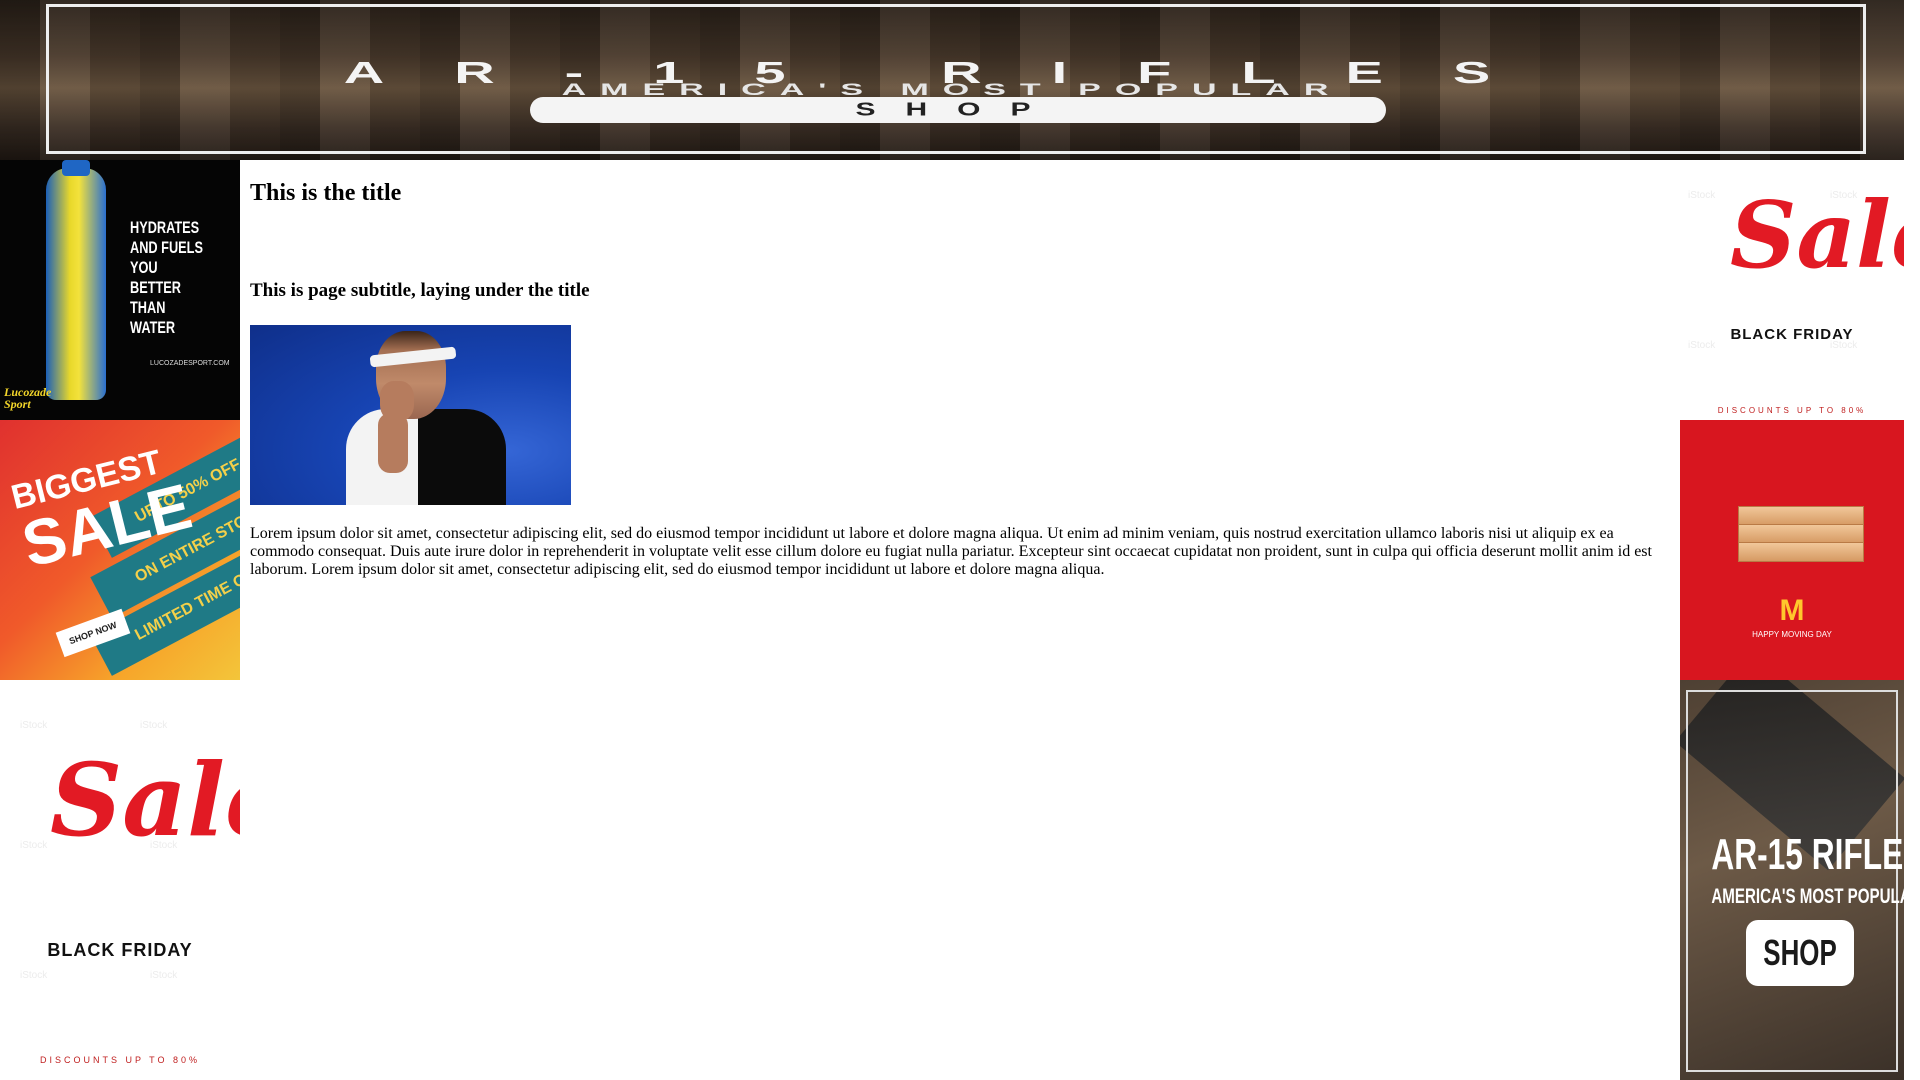 Image resolution: width=1920 pixels, height=1080 pixels. Describe the element at coordinates (17, 404) in the screenshot. I see `lucozade-brand-sub: Sport` at that location.